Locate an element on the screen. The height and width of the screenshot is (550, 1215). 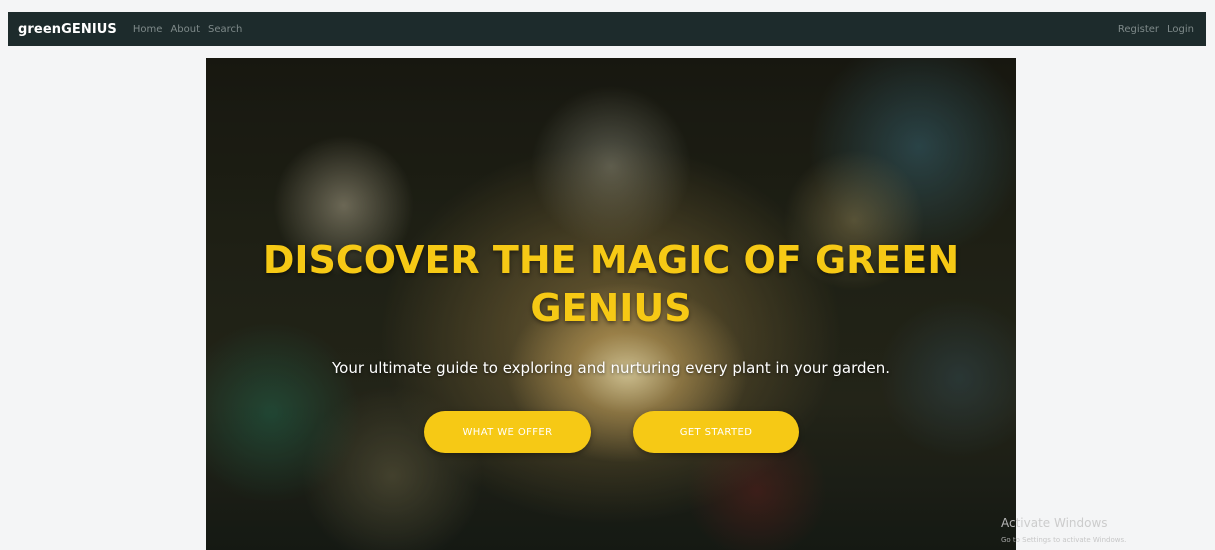
hero-title: DISCOVER THE MAGIC OF GREEN GENIUS is located at coordinates (611, 284).